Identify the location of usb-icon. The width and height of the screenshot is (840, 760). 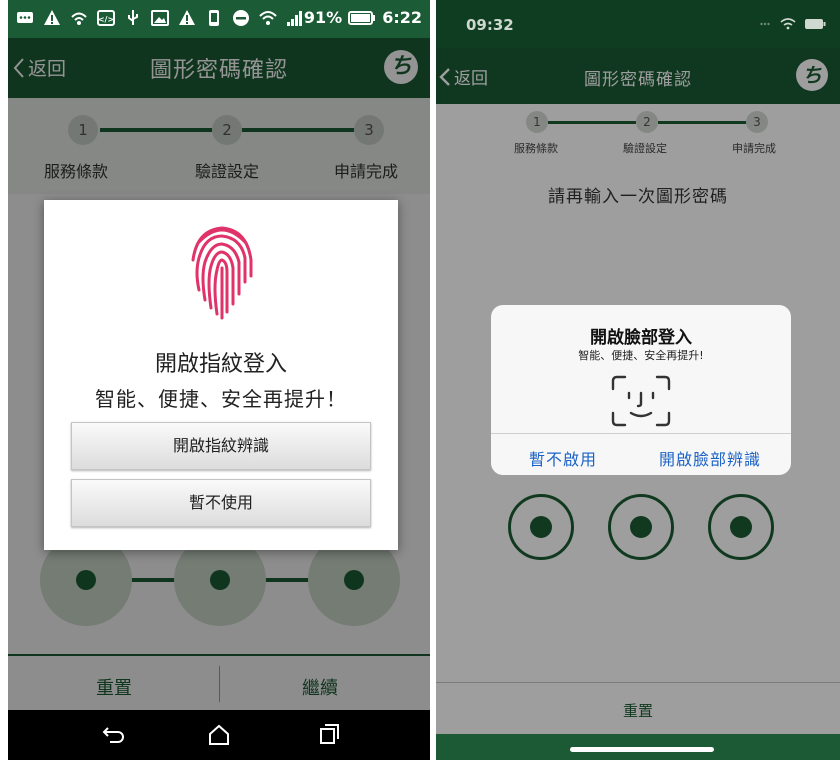
(133, 17).